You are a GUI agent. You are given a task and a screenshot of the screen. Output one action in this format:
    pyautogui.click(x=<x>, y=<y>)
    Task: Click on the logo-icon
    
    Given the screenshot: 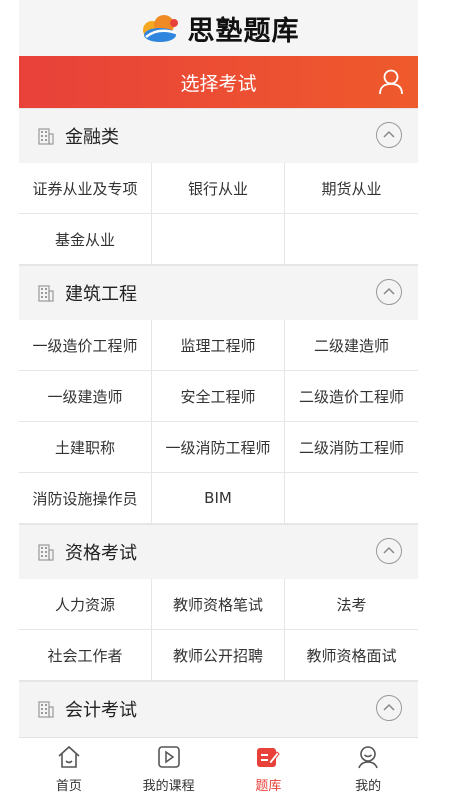 What is the action you would take?
    pyautogui.click(x=160, y=28)
    